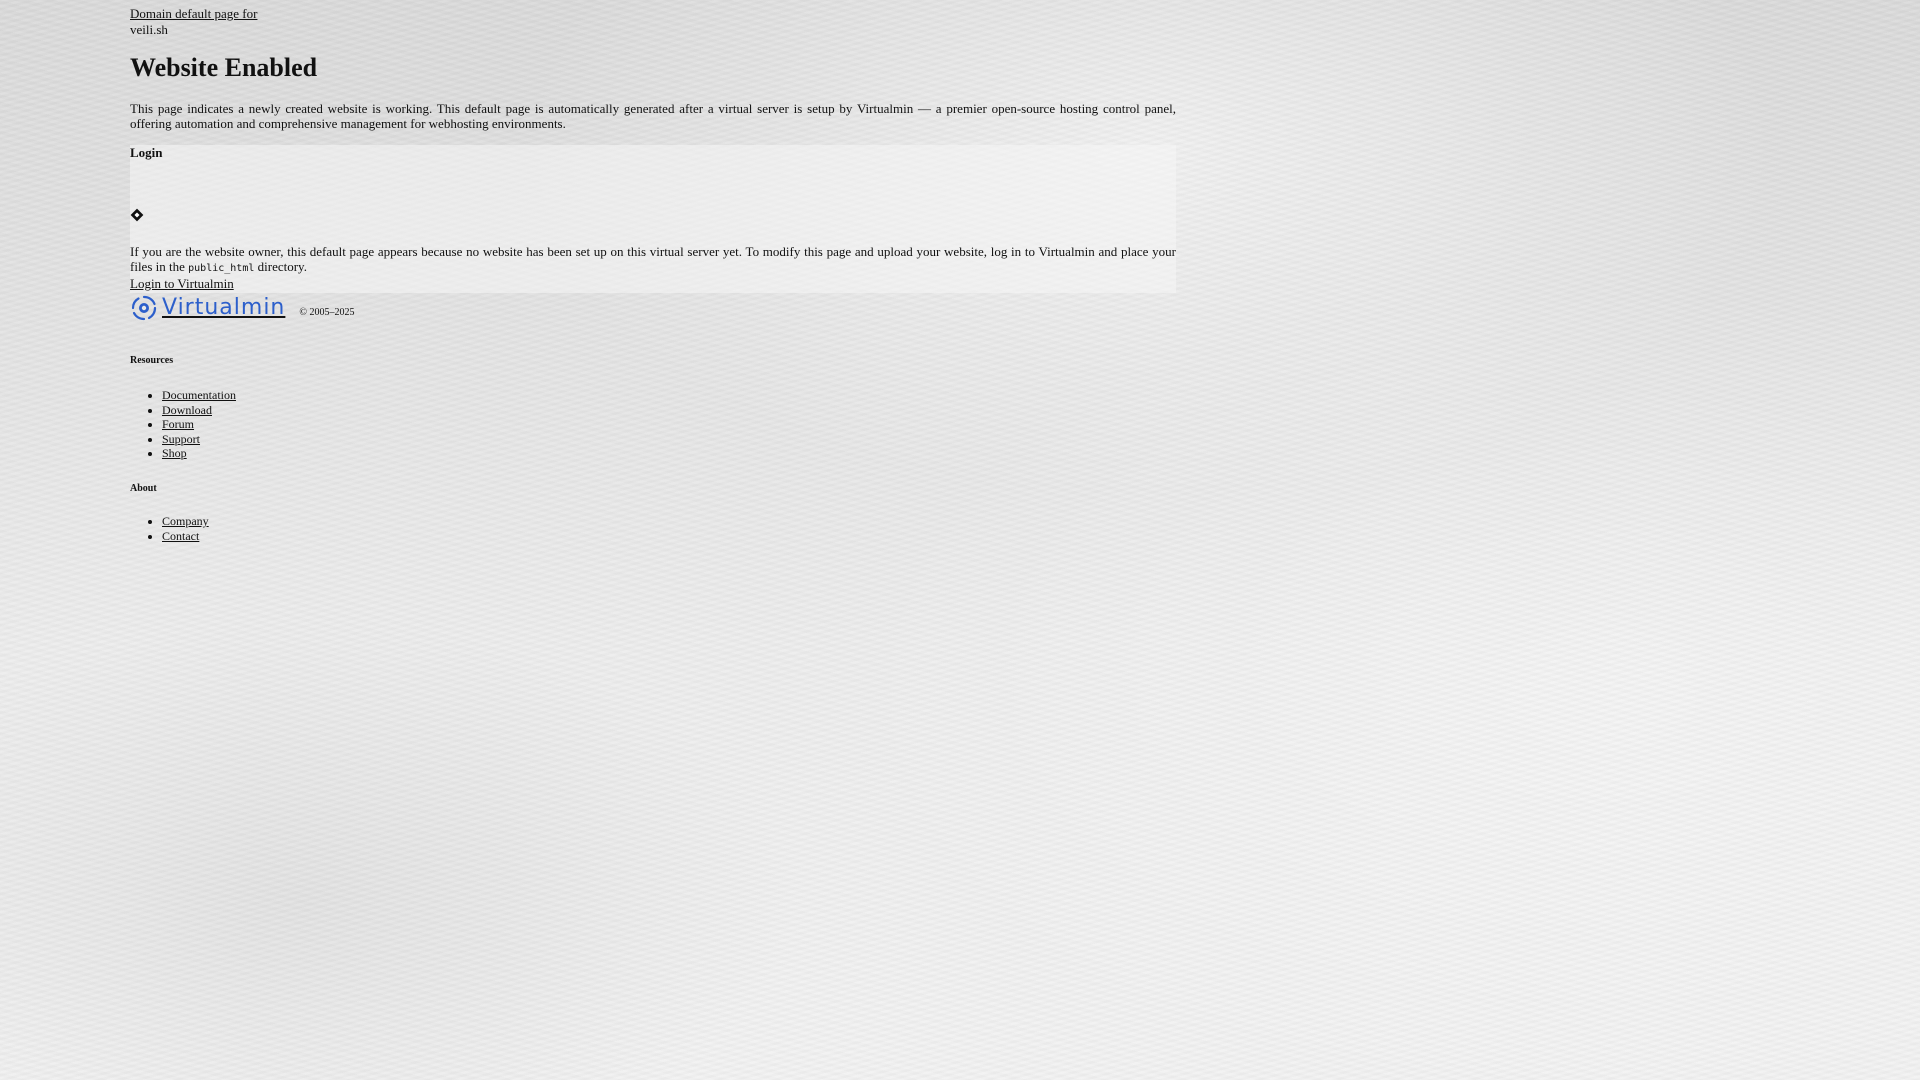  What do you see at coordinates (193, 13) in the screenshot?
I see `domain-default-link: Domain default page for` at bounding box center [193, 13].